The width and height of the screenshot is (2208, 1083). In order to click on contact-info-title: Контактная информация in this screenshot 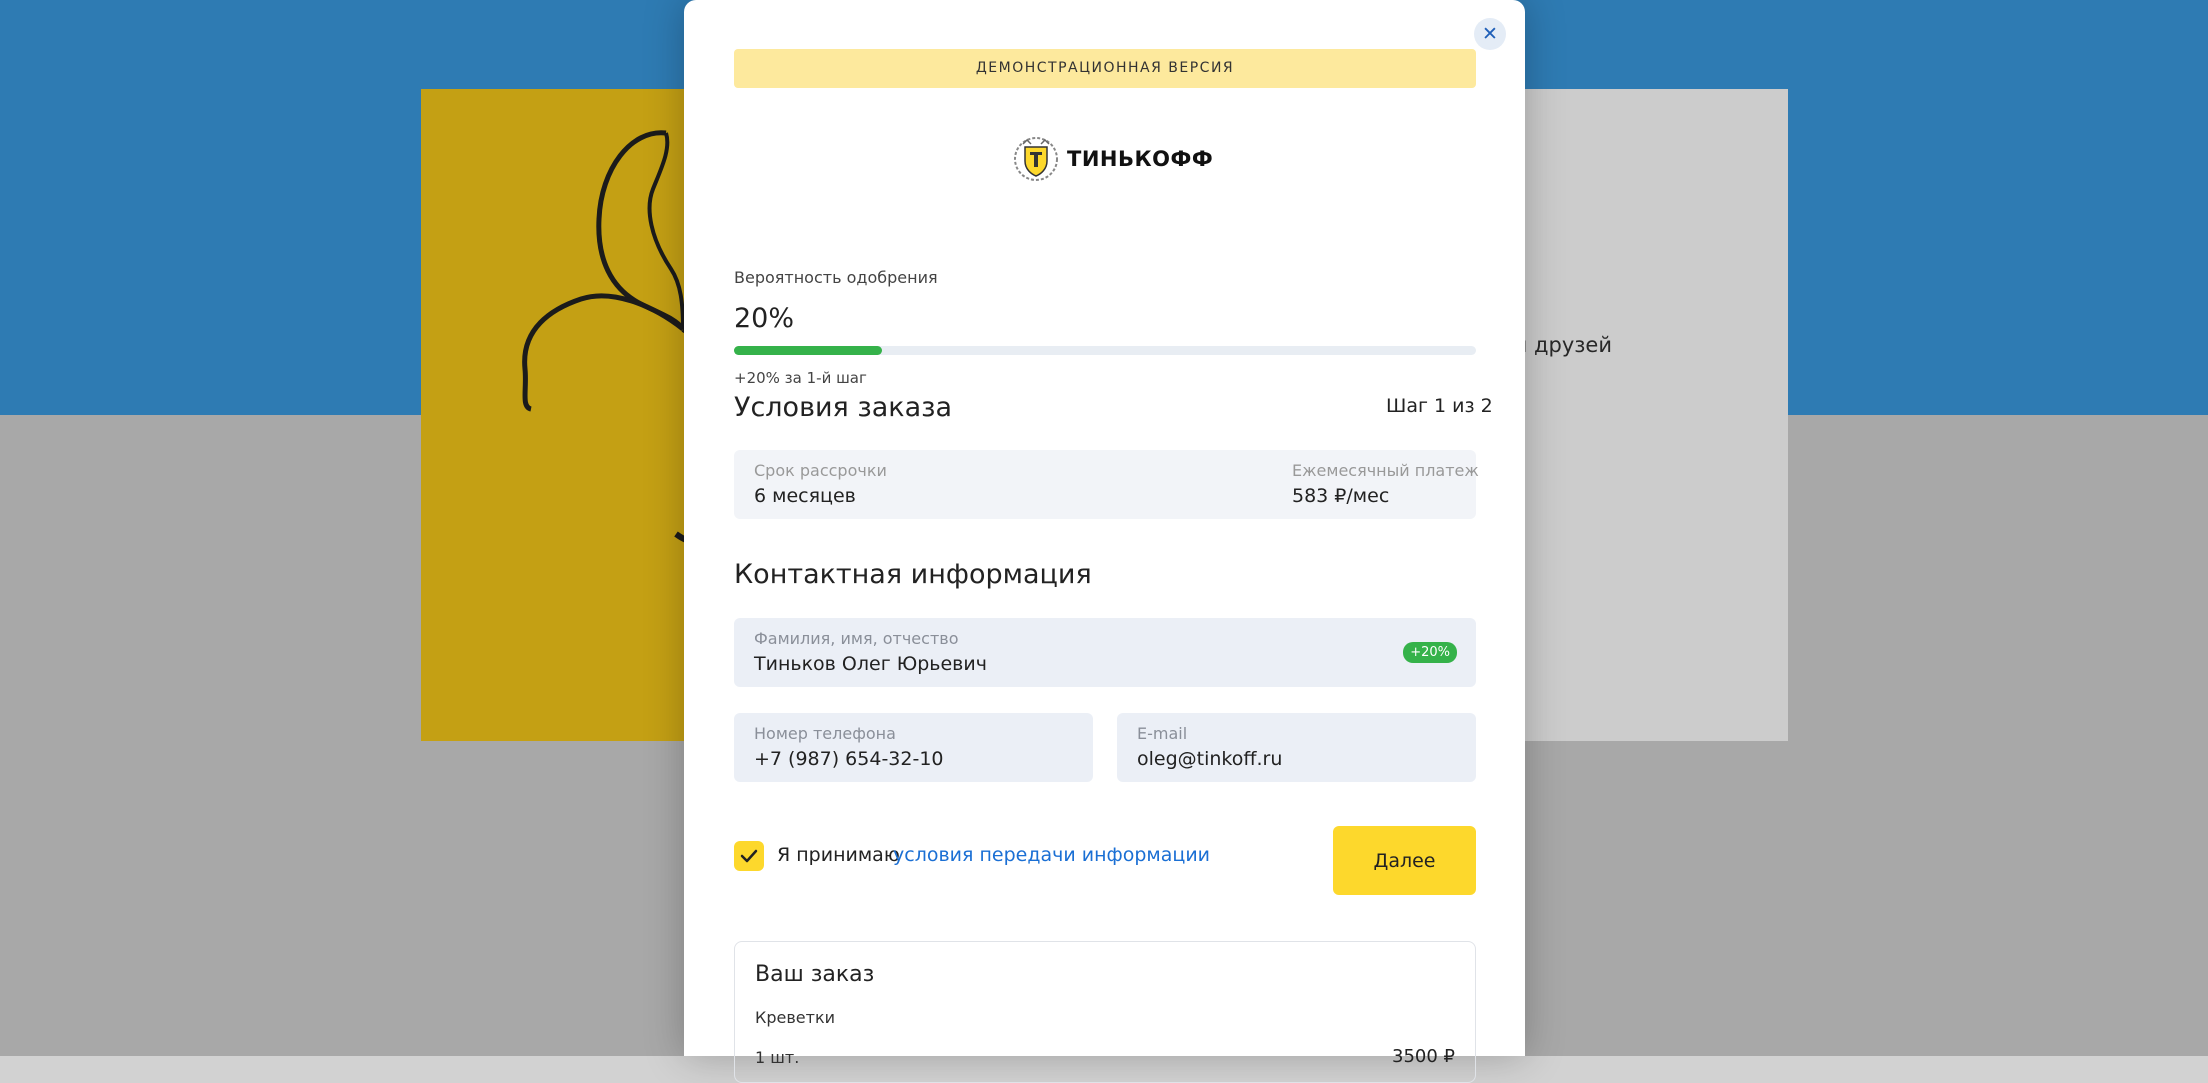, I will do `click(913, 574)`.